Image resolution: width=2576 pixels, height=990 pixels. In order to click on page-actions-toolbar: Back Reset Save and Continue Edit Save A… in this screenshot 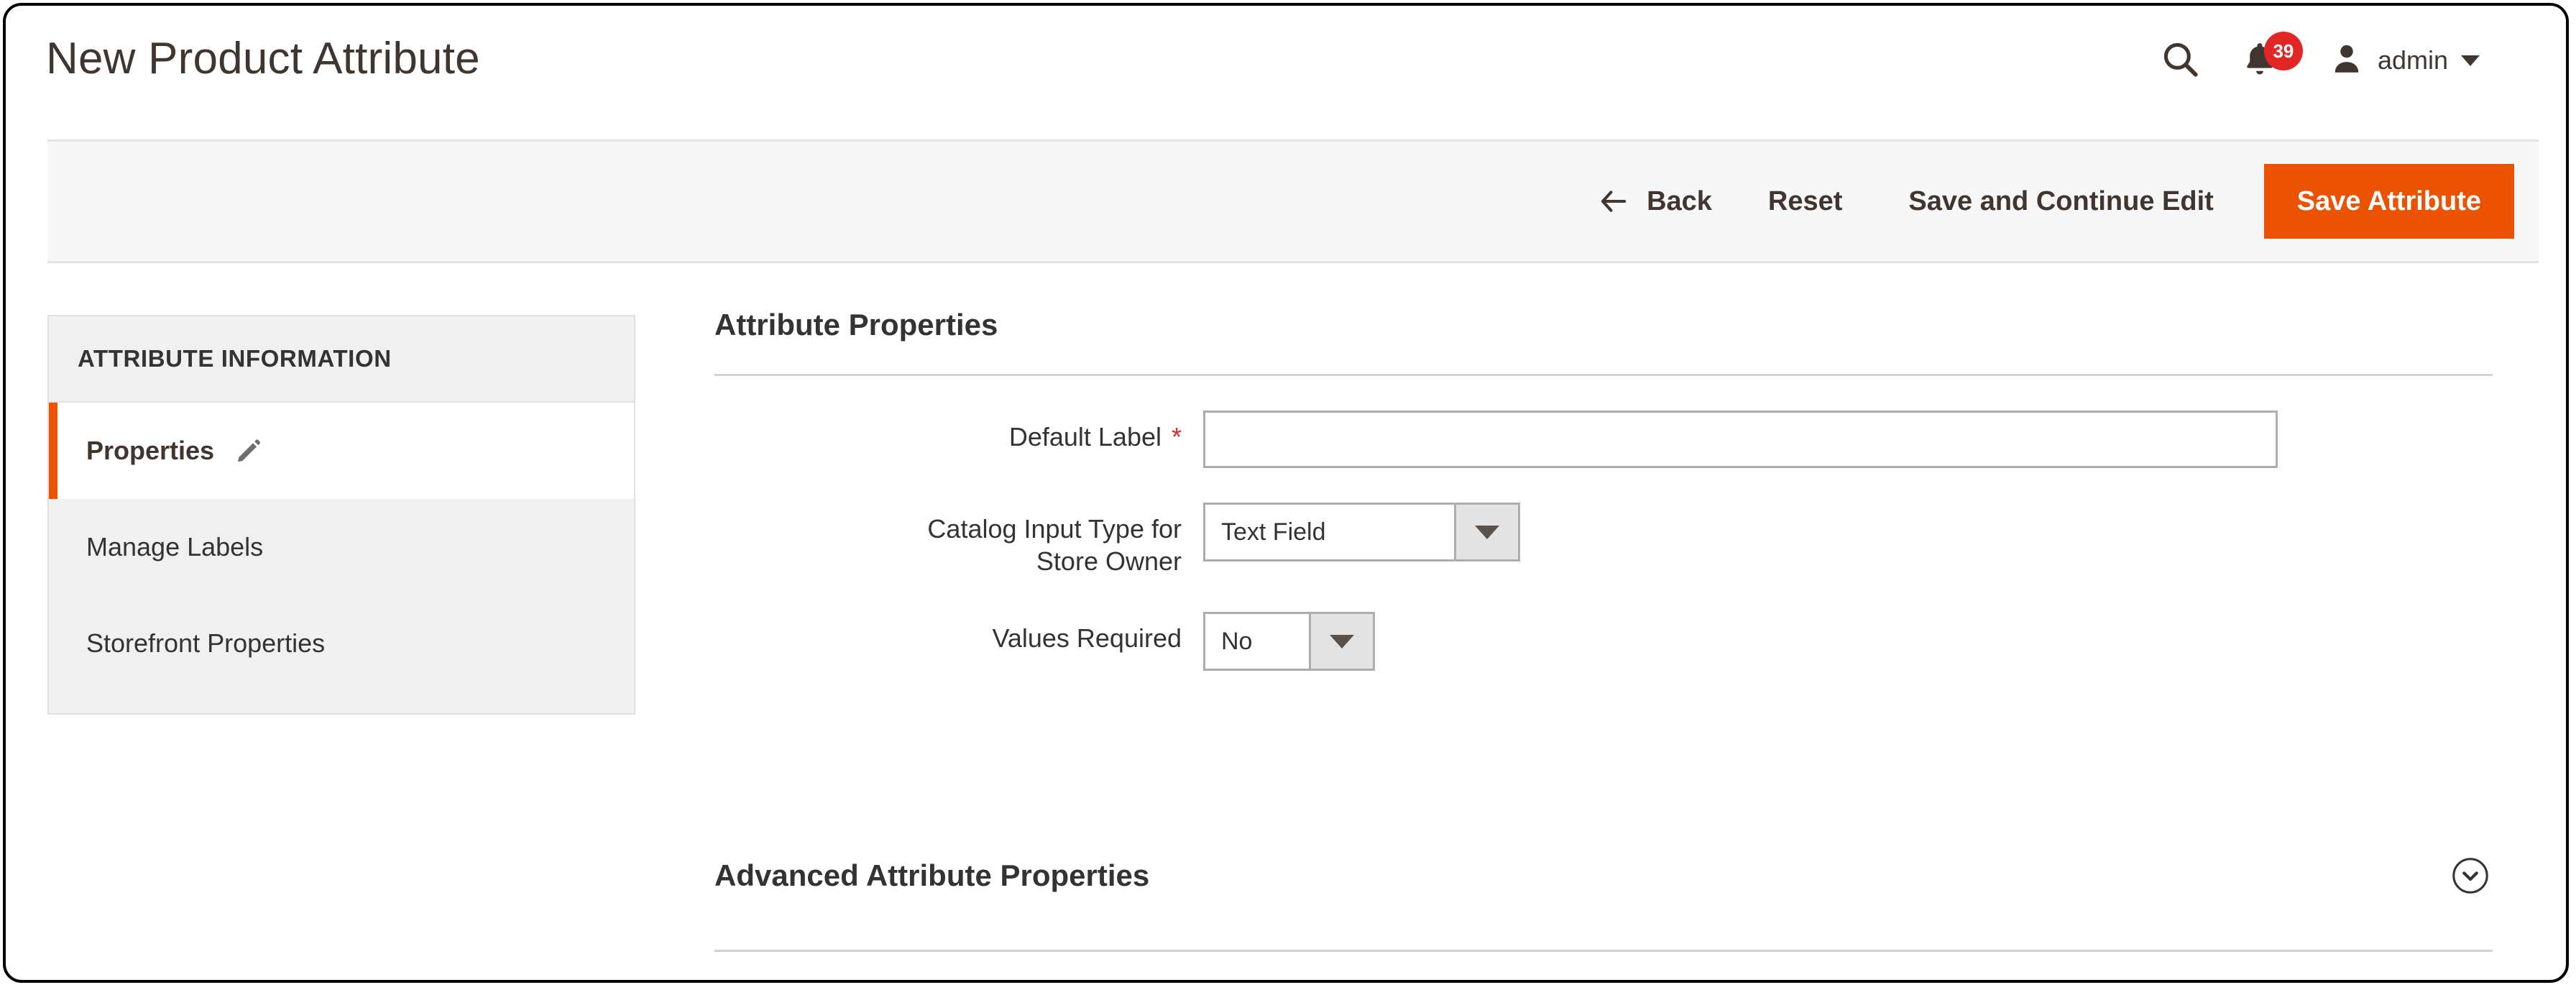, I will do `click(1293, 201)`.